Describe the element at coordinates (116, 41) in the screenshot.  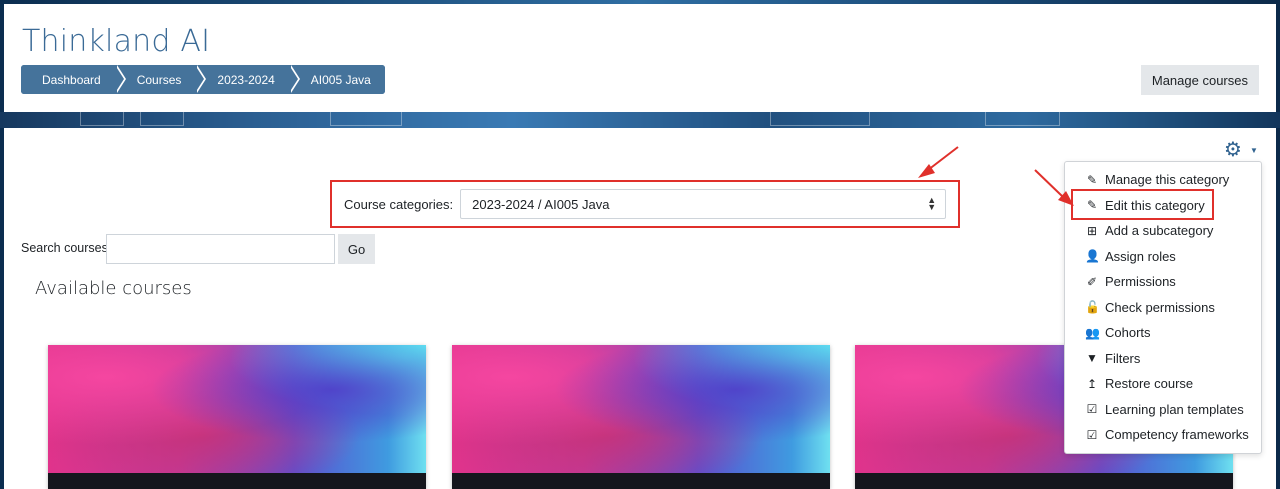
I see `site-title: Thinkland AI` at that location.